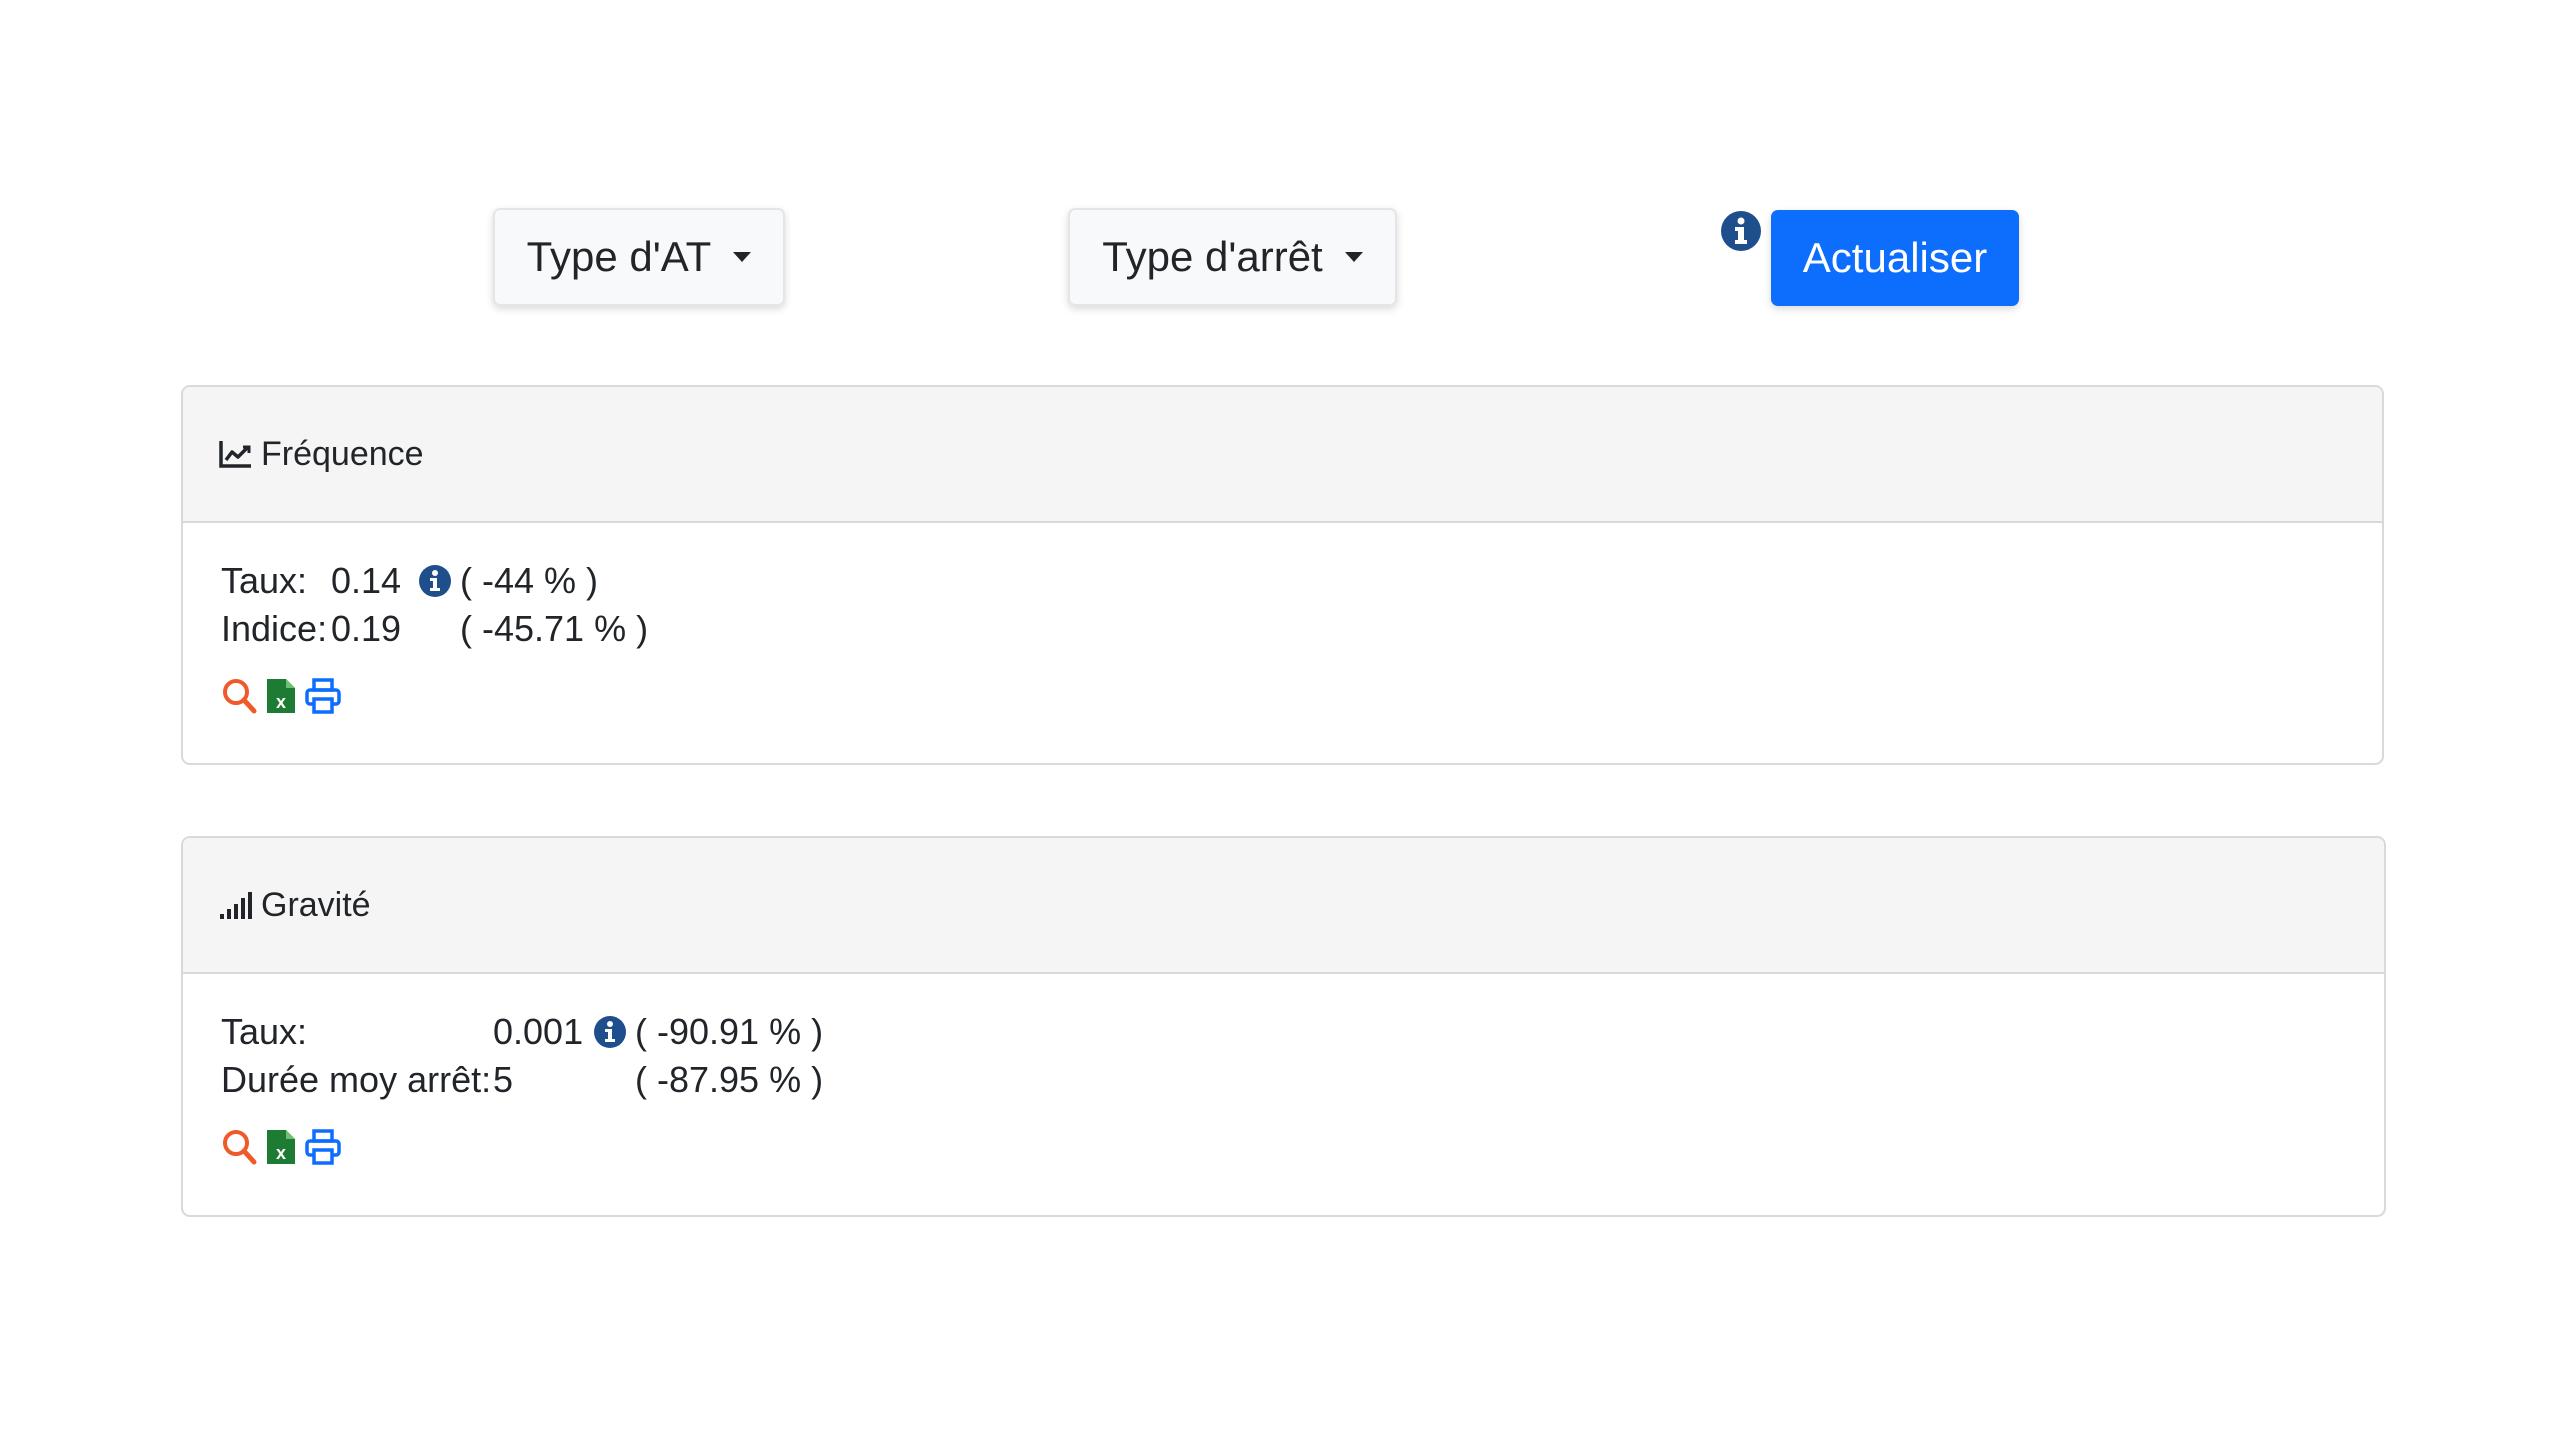 This screenshot has width=2560, height=1440. I want to click on type-arret-dropdown: Type d'arrêt, so click(1232, 257).